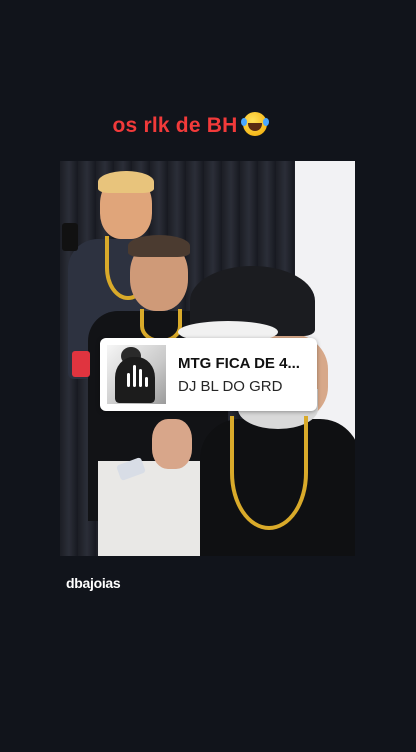  I want to click on audio-bars-icon, so click(137, 375).